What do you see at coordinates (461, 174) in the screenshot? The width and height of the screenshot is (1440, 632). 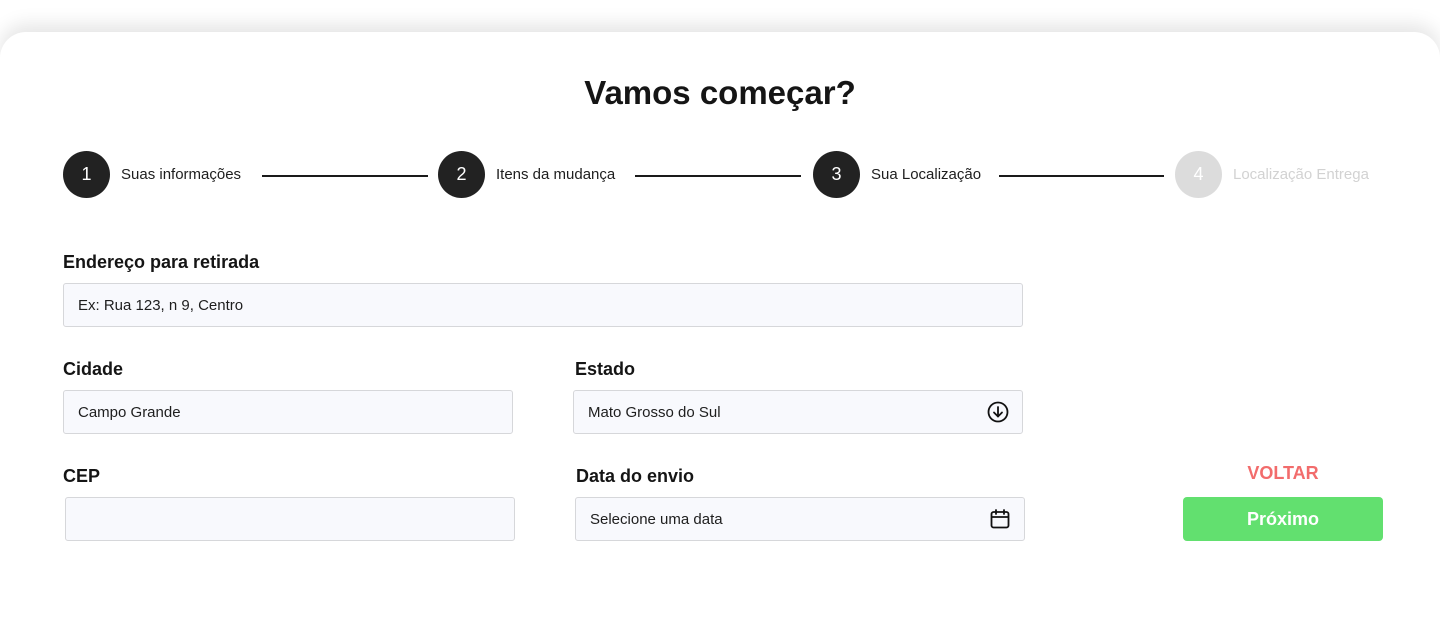 I see `step-2-number: 2` at bounding box center [461, 174].